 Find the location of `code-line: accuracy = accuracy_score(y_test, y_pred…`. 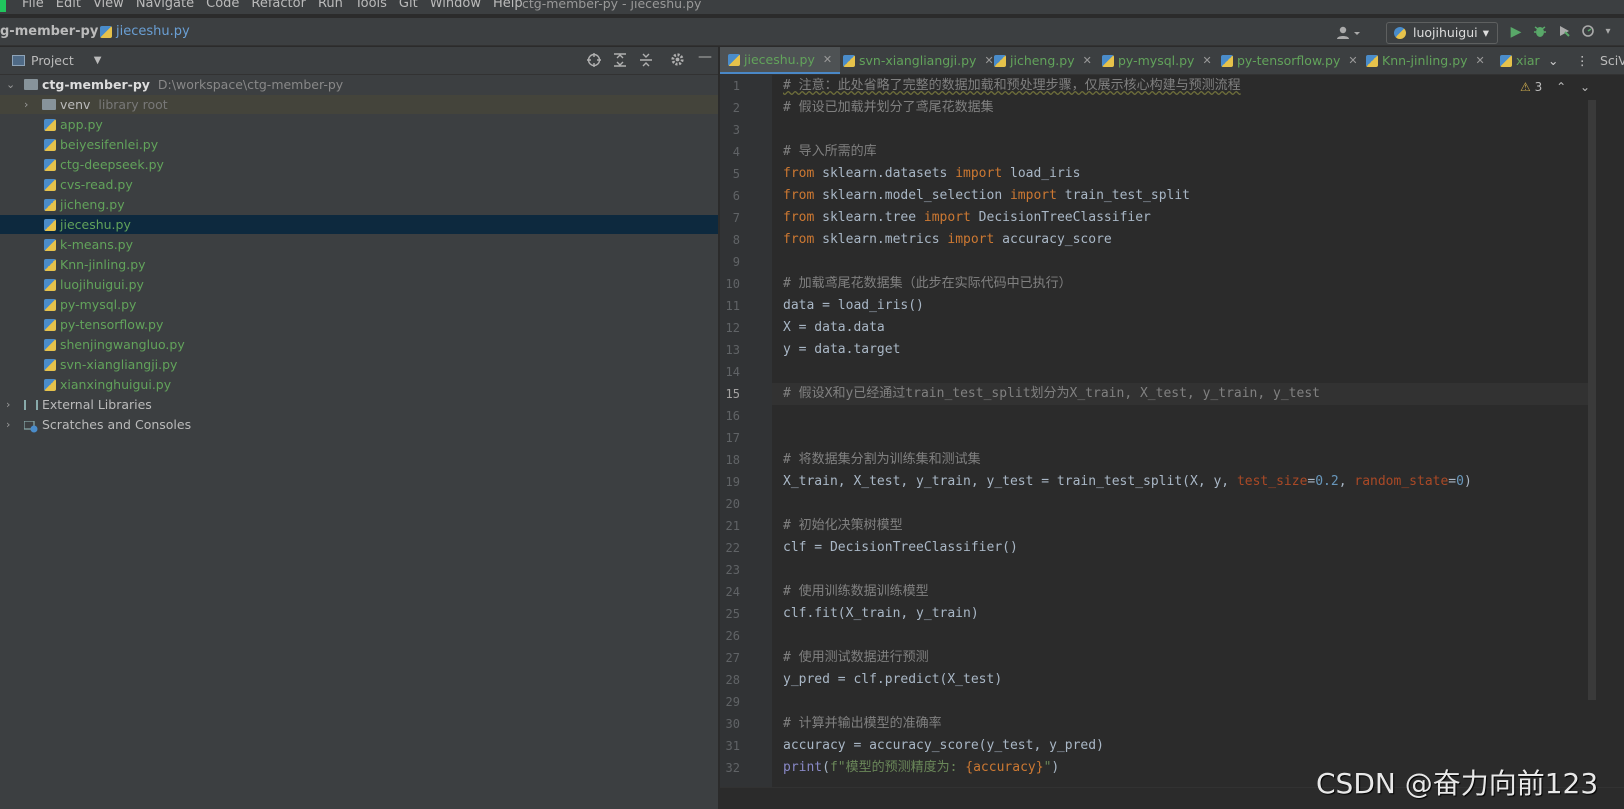

code-line: accuracy = accuracy_score(y_test, y_pred… is located at coordinates (943, 745).